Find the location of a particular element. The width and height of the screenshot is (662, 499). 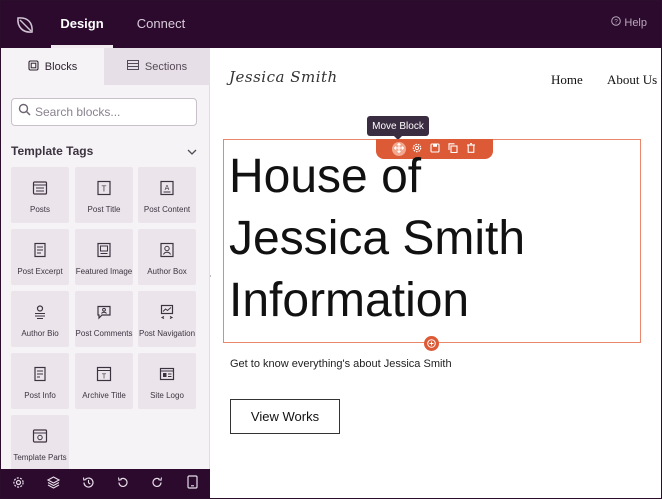

history-button is located at coordinates (88, 483).